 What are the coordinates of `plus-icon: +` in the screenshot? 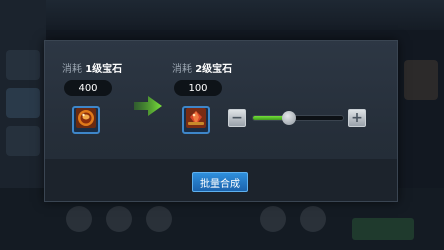 It's located at (357, 118).